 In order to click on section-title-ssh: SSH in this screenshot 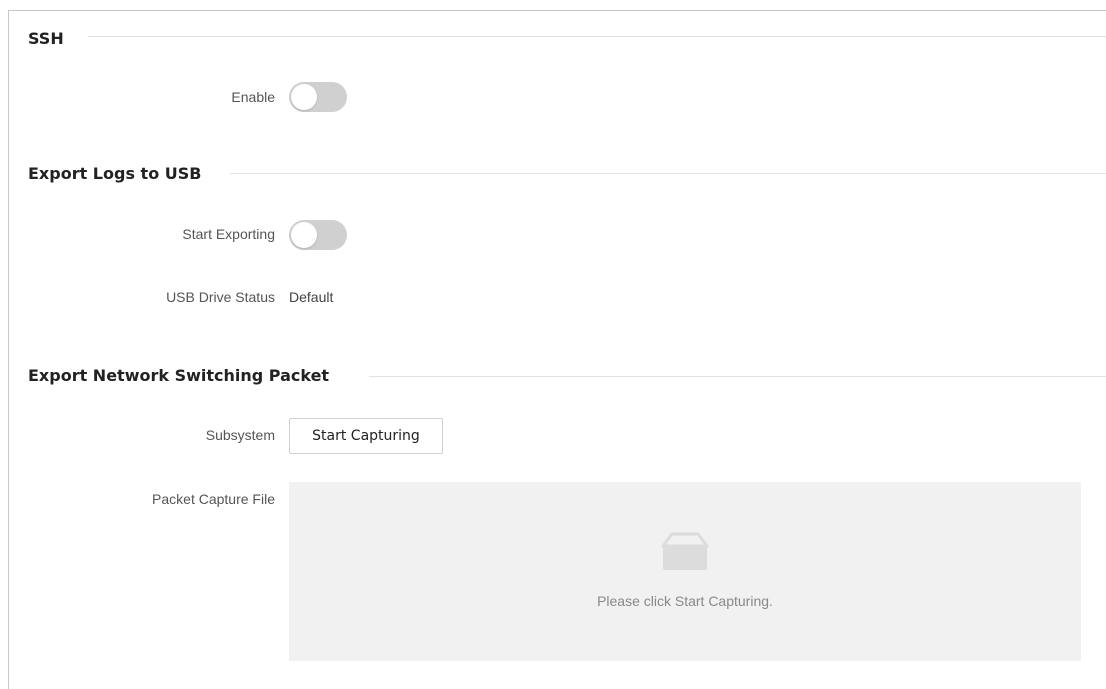, I will do `click(46, 38)`.